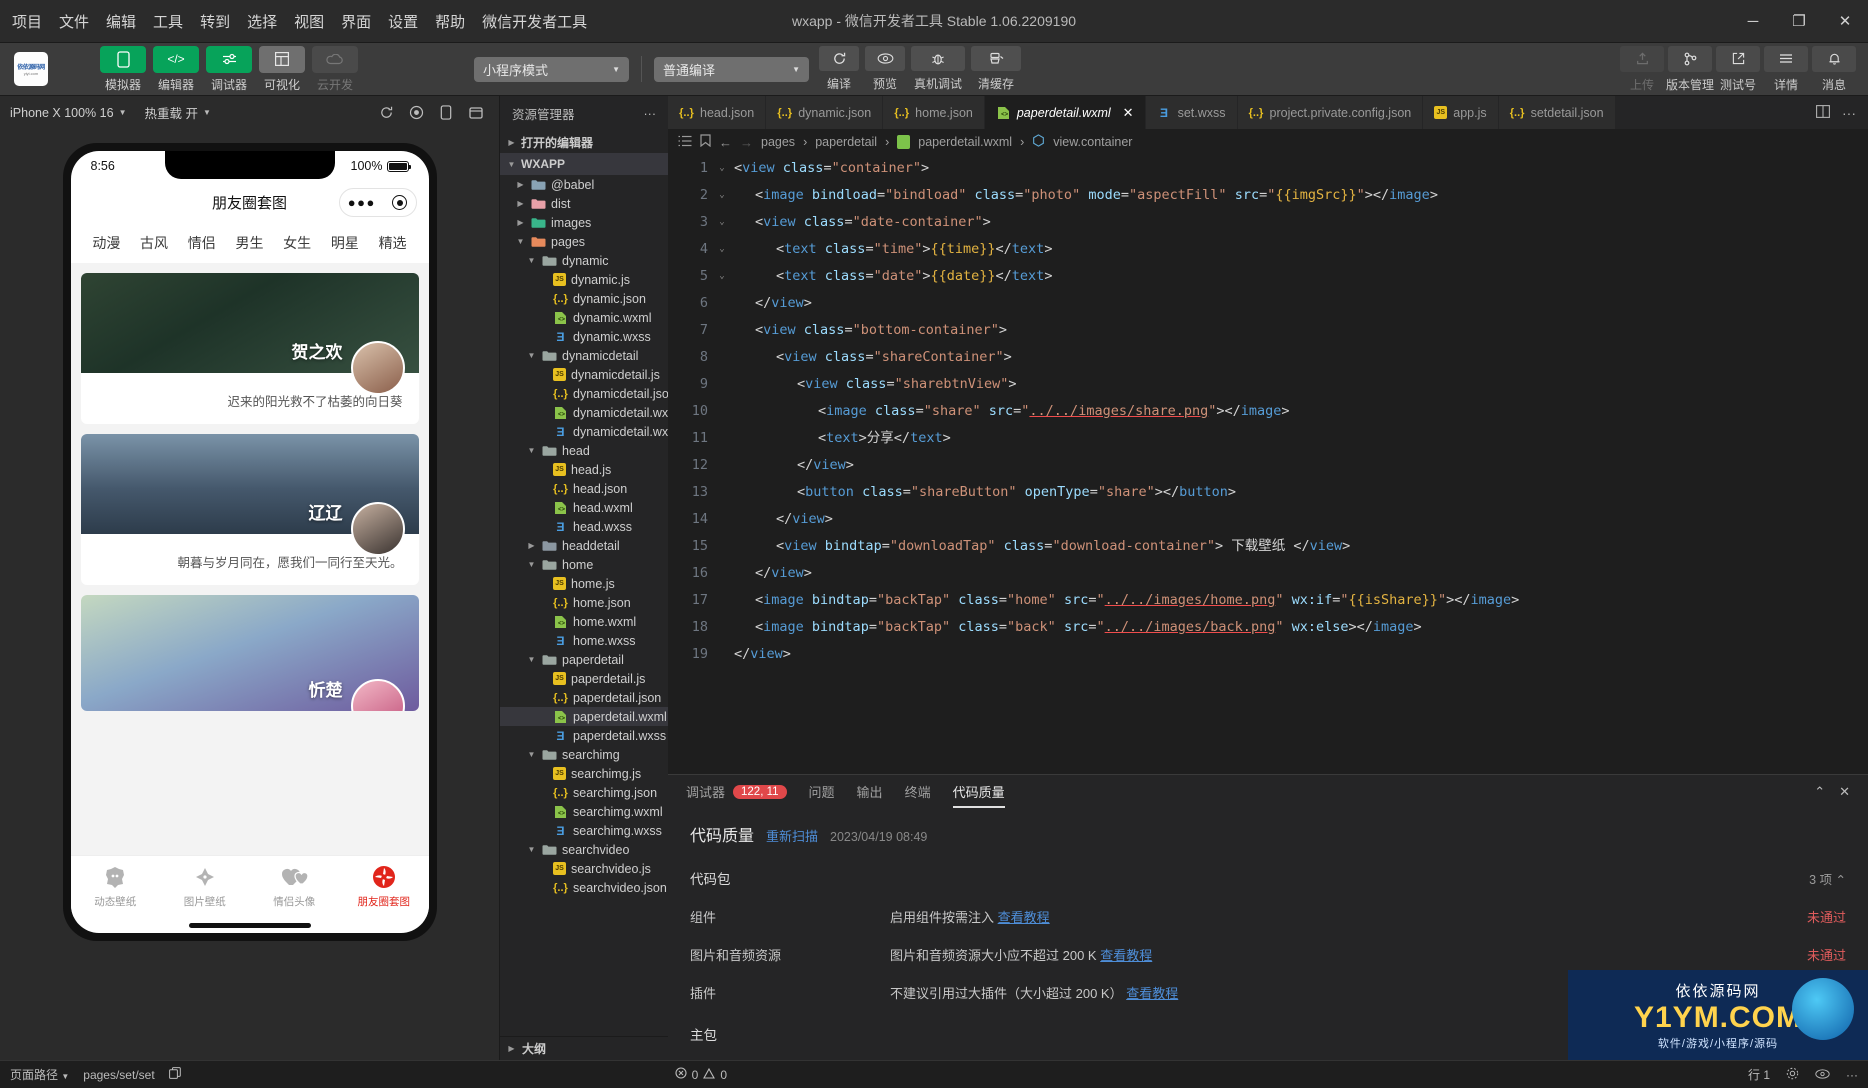 This screenshot has height=1088, width=1868. Describe the element at coordinates (1301, 168) in the screenshot. I see `code-line: <view class="container">` at that location.